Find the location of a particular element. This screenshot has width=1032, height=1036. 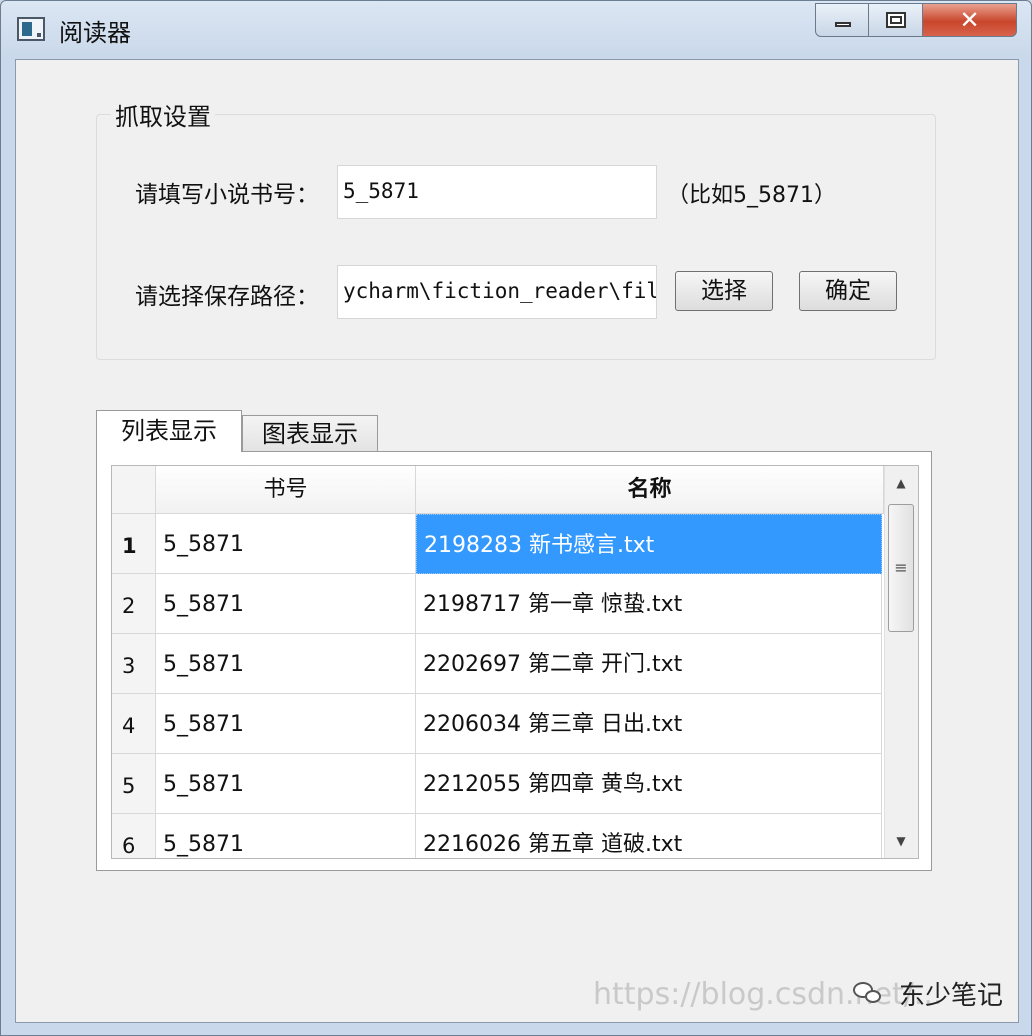

table-row: 3 5_5871 2202697 第二章 开门.txt is located at coordinates (497, 664).